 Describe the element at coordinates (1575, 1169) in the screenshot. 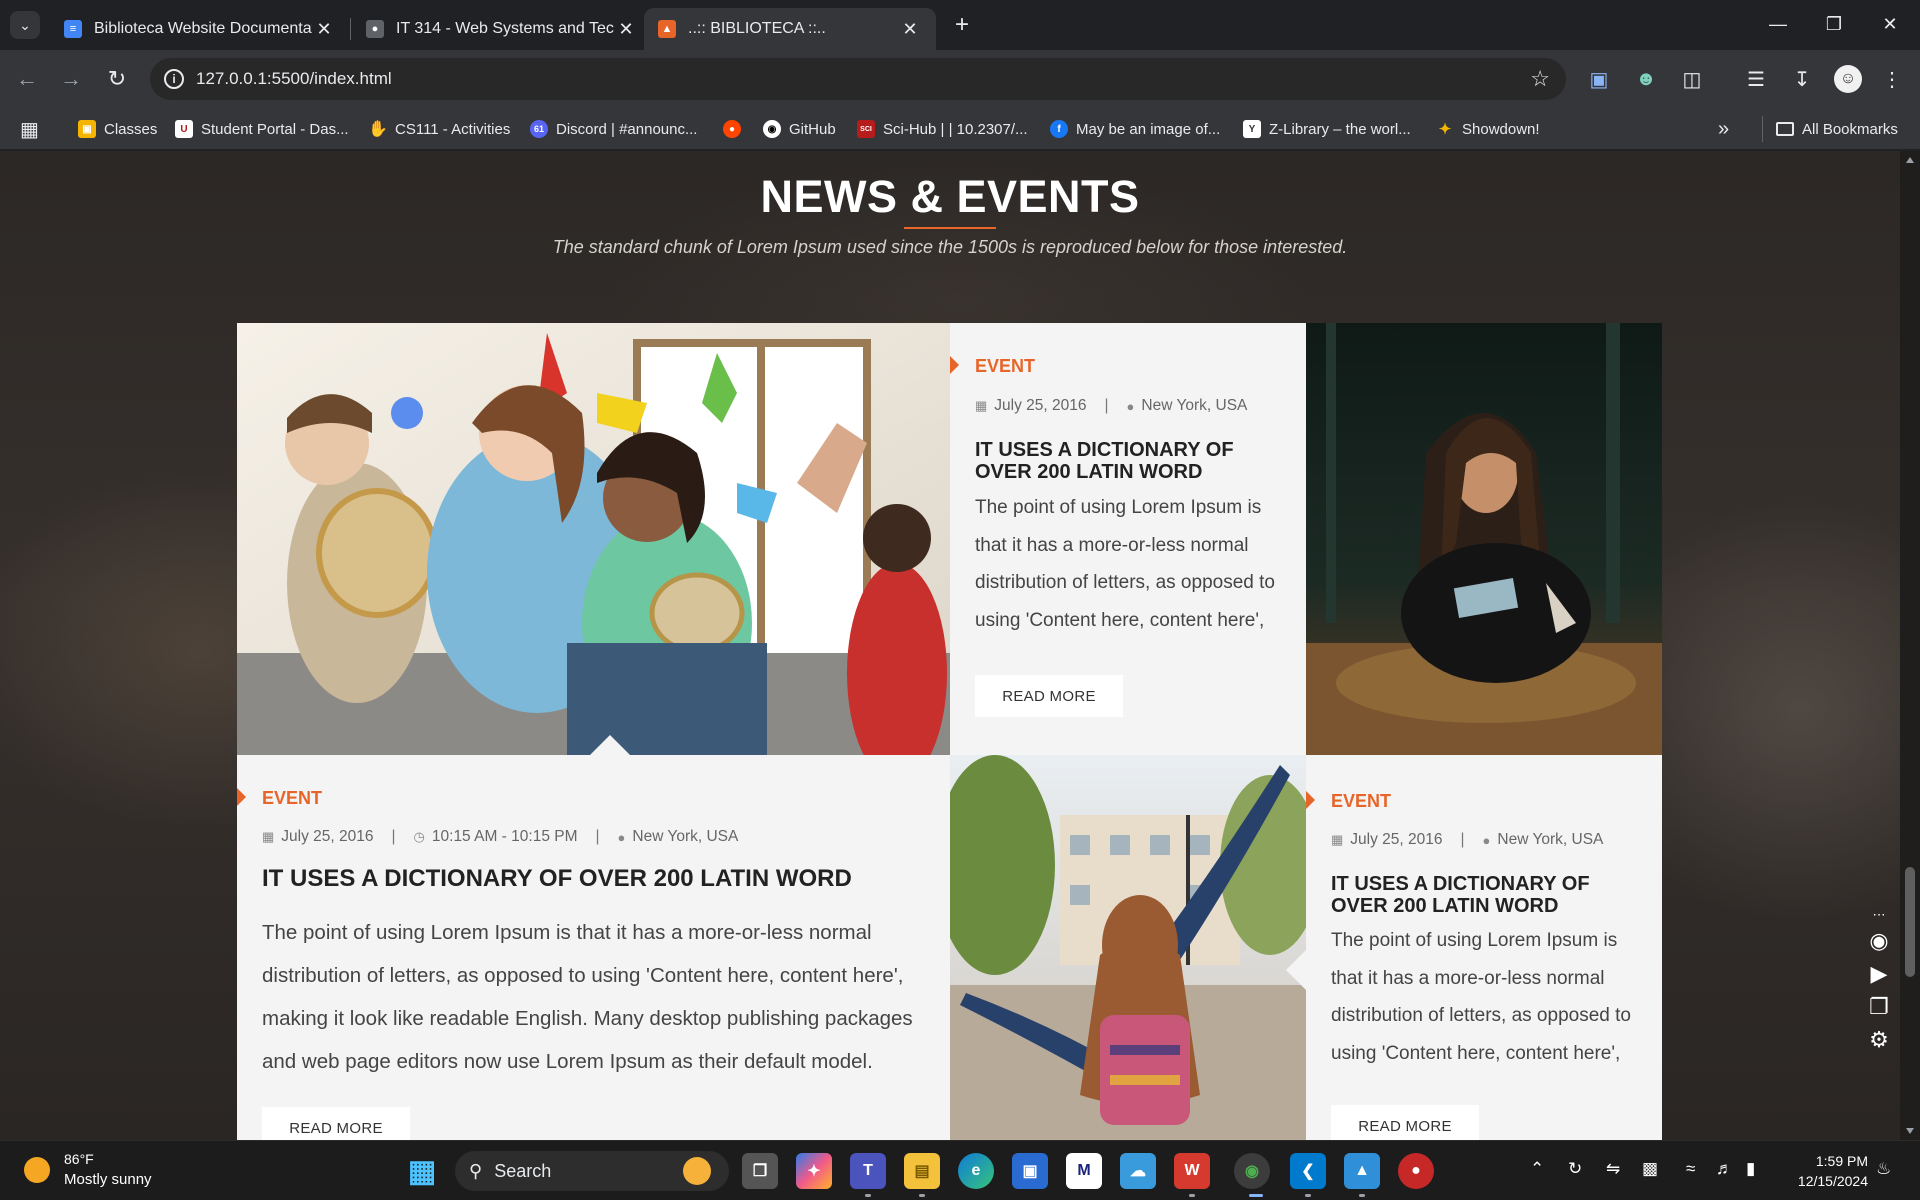

I see `sync-icon: ↻` at that location.